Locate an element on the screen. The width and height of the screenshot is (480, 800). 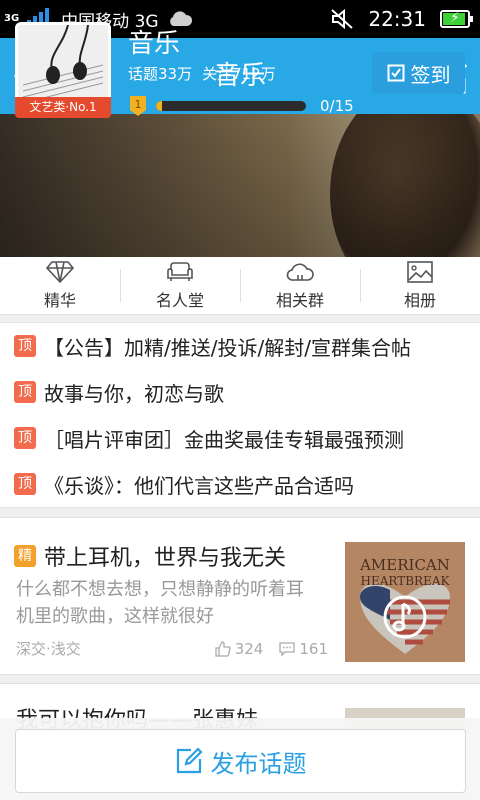
pinned-item: 顶 【公告】加精/推送/投诉/解封/宣群集合帖 is located at coordinates (240, 346).